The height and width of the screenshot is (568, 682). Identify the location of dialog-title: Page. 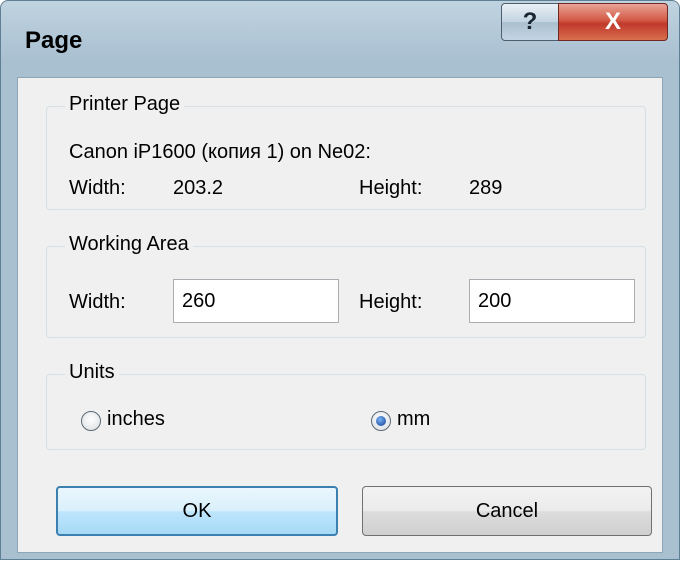
(54, 40).